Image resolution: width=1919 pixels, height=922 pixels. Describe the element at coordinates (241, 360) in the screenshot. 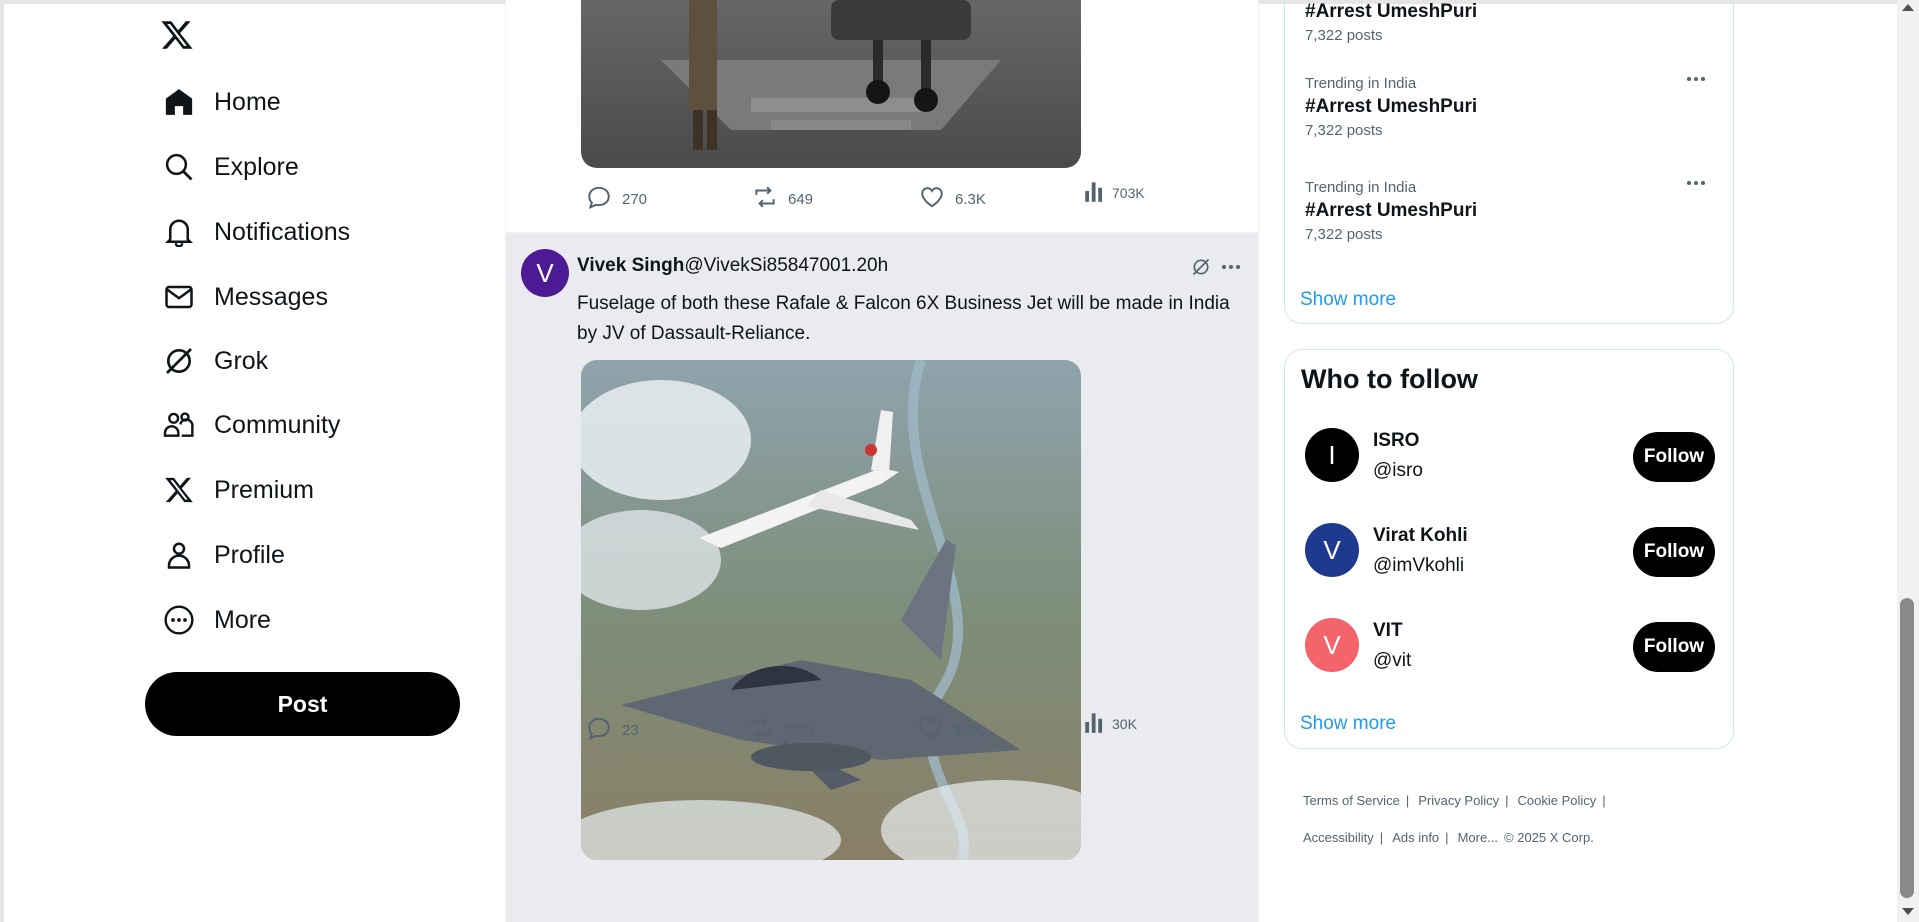

I see `nav-label: Grok` at that location.